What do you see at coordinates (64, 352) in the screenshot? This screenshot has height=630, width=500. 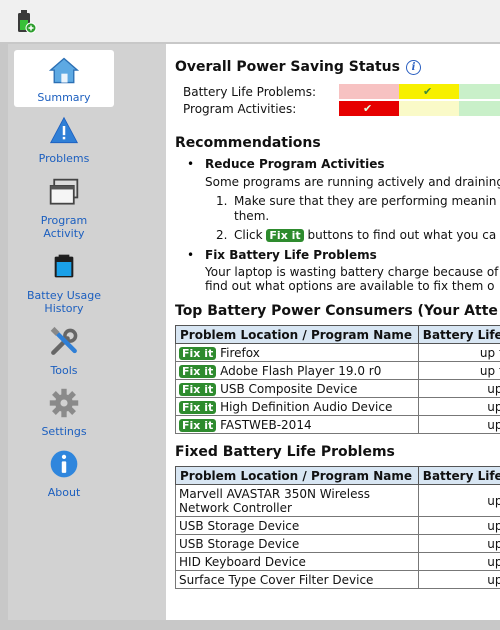 I see `sidebar-item-tools: Tools` at bounding box center [64, 352].